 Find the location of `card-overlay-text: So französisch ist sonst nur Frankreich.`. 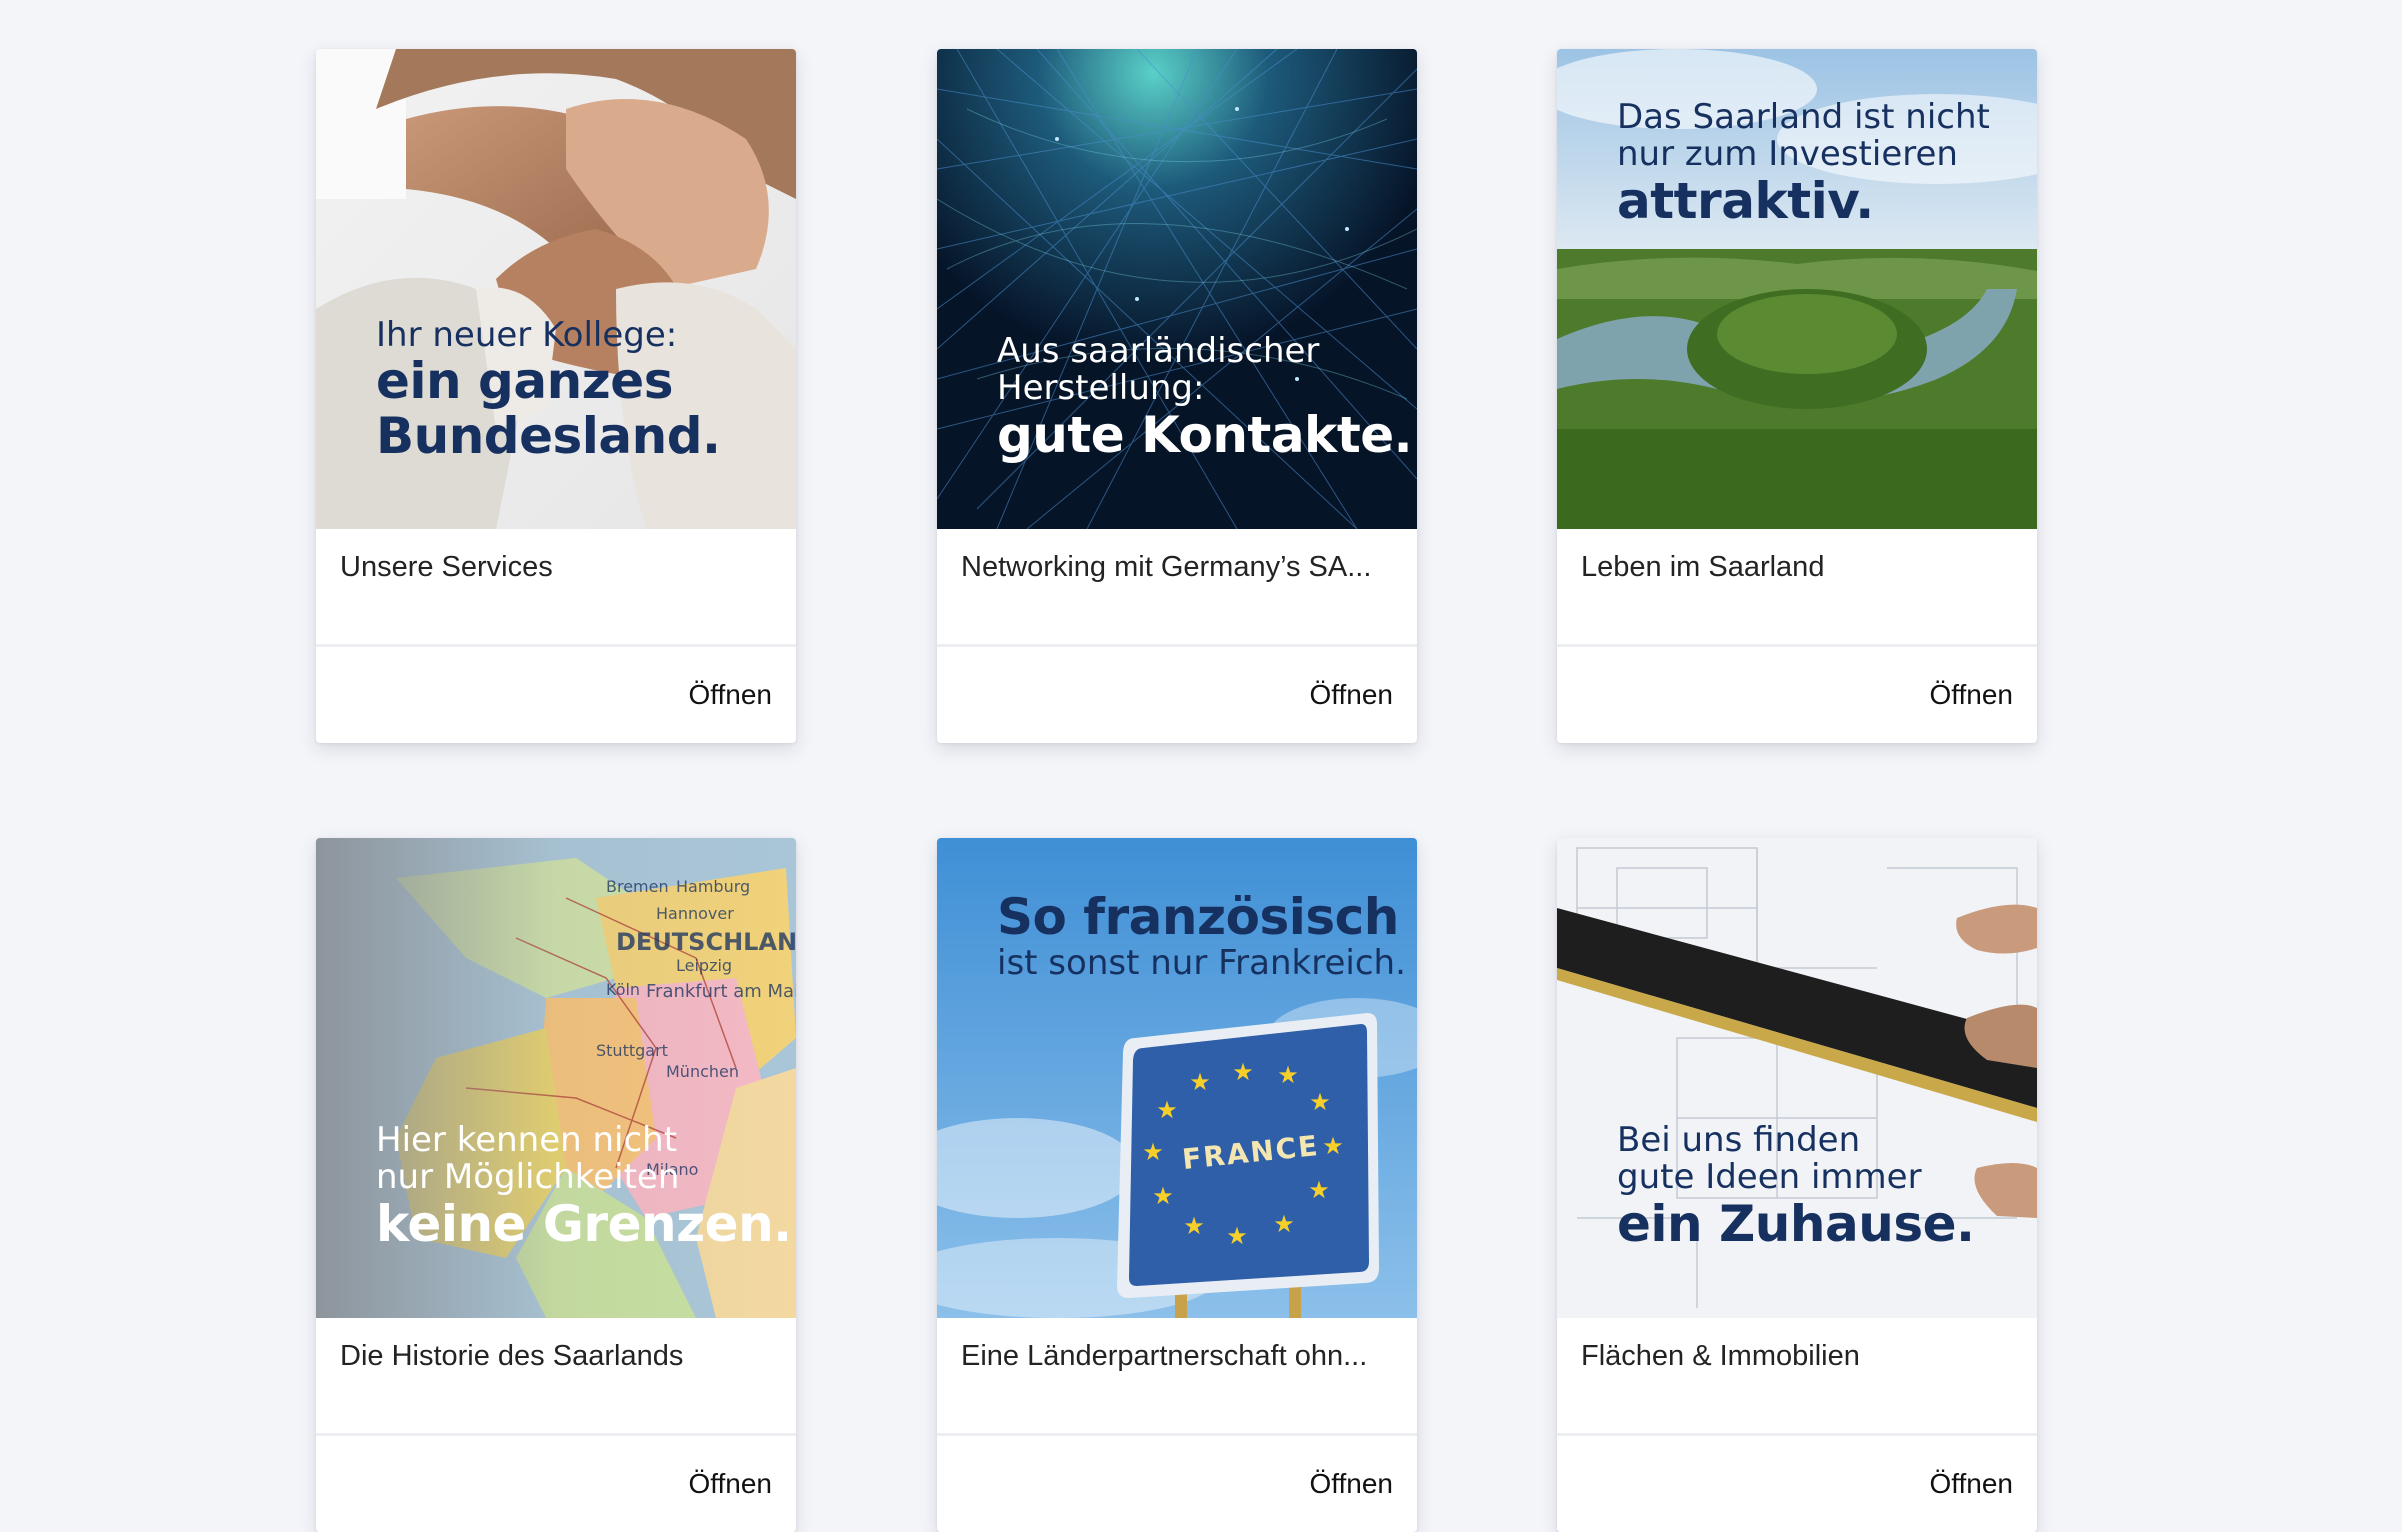

card-overlay-text: So französisch ist sonst nur Frankreich. is located at coordinates (1201, 936).